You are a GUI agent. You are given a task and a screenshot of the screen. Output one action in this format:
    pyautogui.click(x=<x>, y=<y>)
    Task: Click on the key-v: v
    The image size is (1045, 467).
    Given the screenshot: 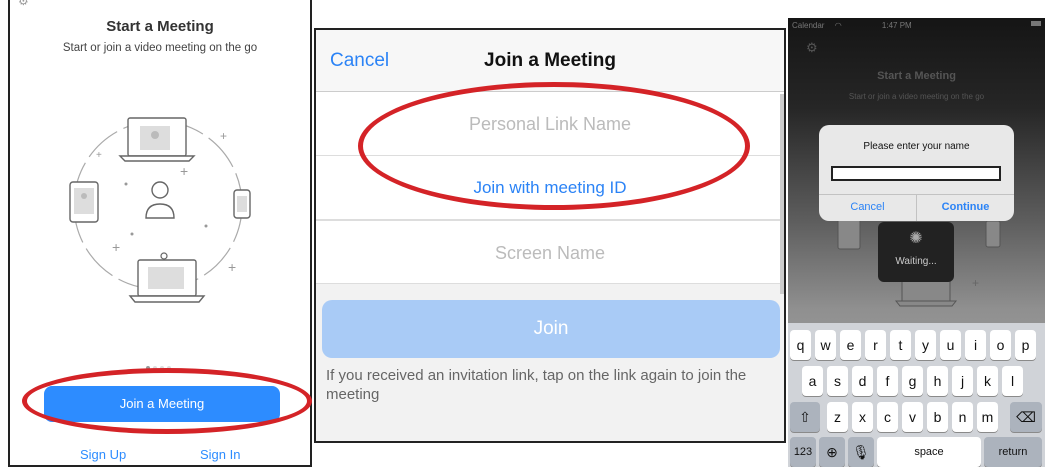 What is the action you would take?
    pyautogui.click(x=912, y=417)
    